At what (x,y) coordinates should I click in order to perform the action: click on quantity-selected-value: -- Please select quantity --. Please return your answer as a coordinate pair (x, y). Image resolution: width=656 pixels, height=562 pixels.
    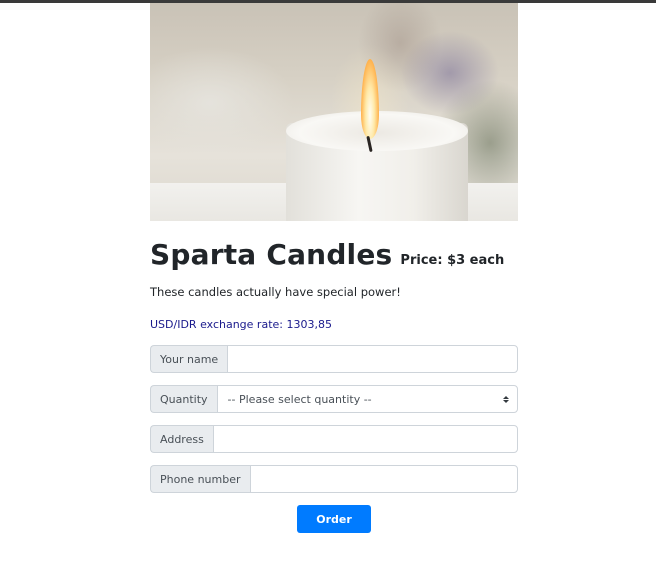
    Looking at the image, I should click on (299, 399).